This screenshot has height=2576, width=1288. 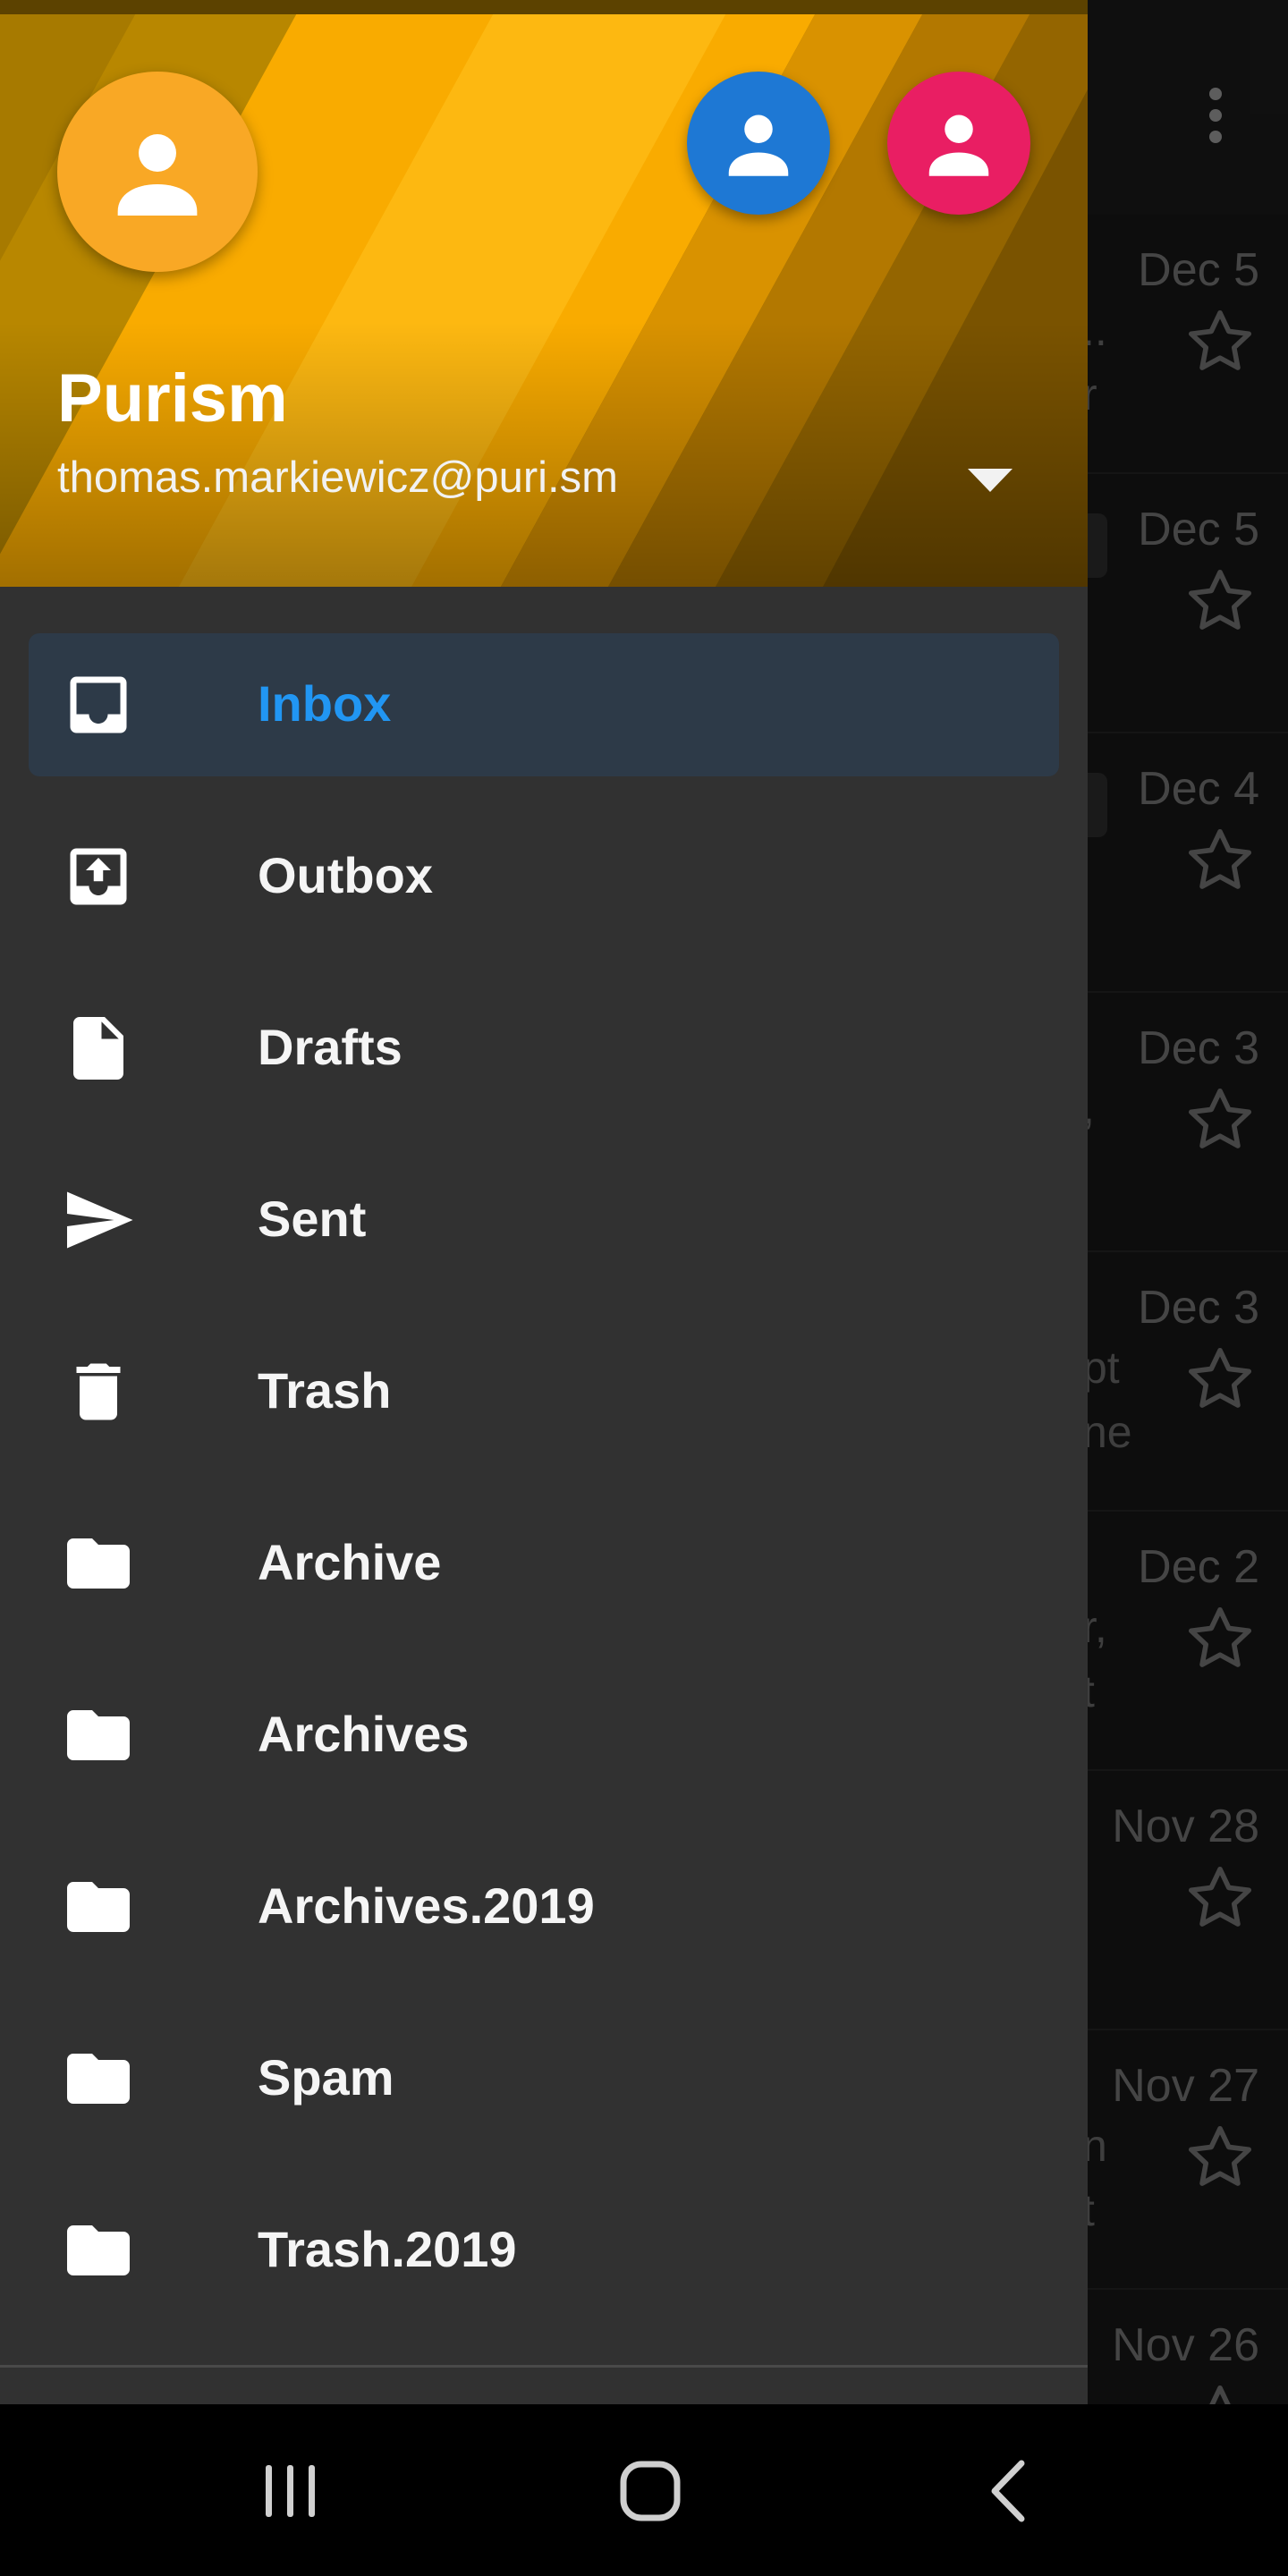 What do you see at coordinates (325, 1390) in the screenshot?
I see `folder-label: Trash` at bounding box center [325, 1390].